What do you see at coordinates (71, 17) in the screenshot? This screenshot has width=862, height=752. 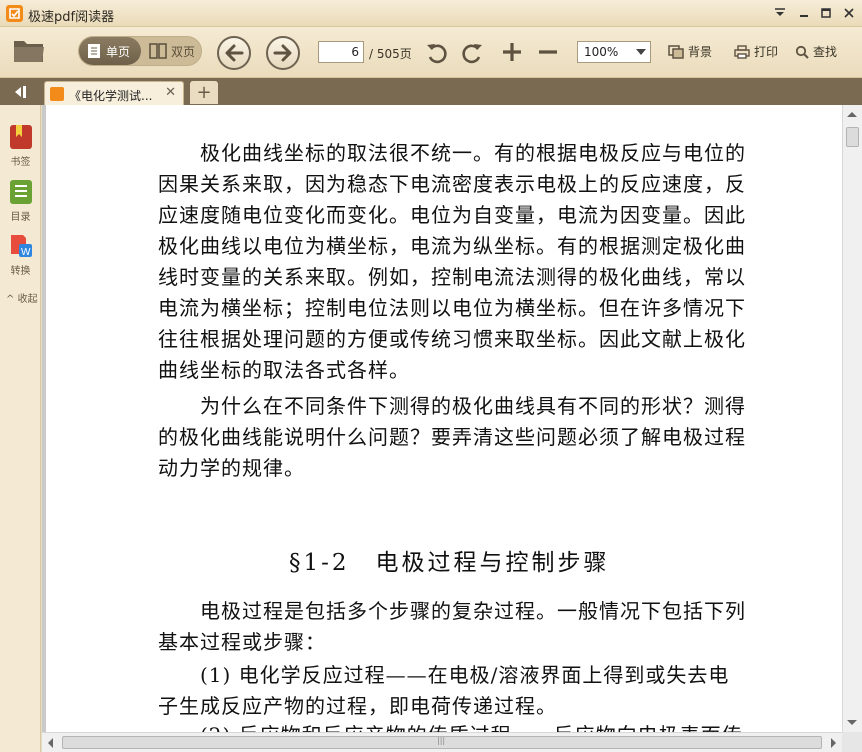 I see `window-title: 极速pdf阅读器` at bounding box center [71, 17].